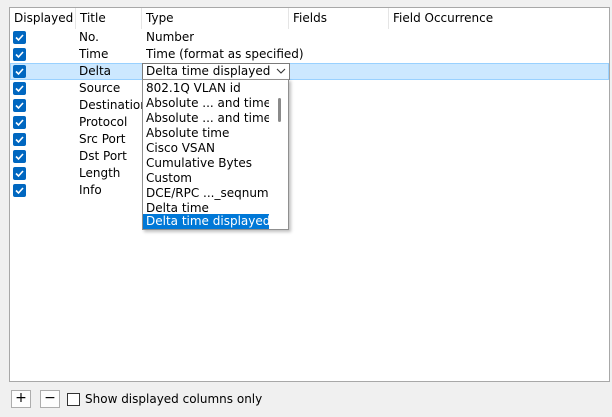 The height and width of the screenshot is (417, 612). I want to click on chevron-down-icon, so click(281, 71).